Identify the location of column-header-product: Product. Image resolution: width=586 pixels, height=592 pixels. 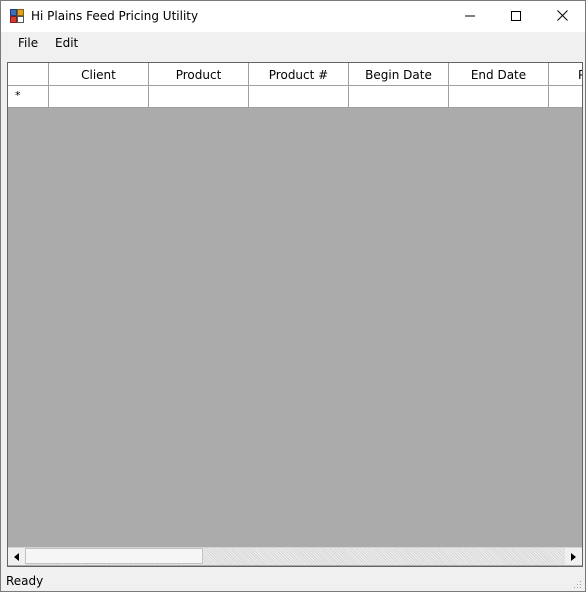
(199, 74).